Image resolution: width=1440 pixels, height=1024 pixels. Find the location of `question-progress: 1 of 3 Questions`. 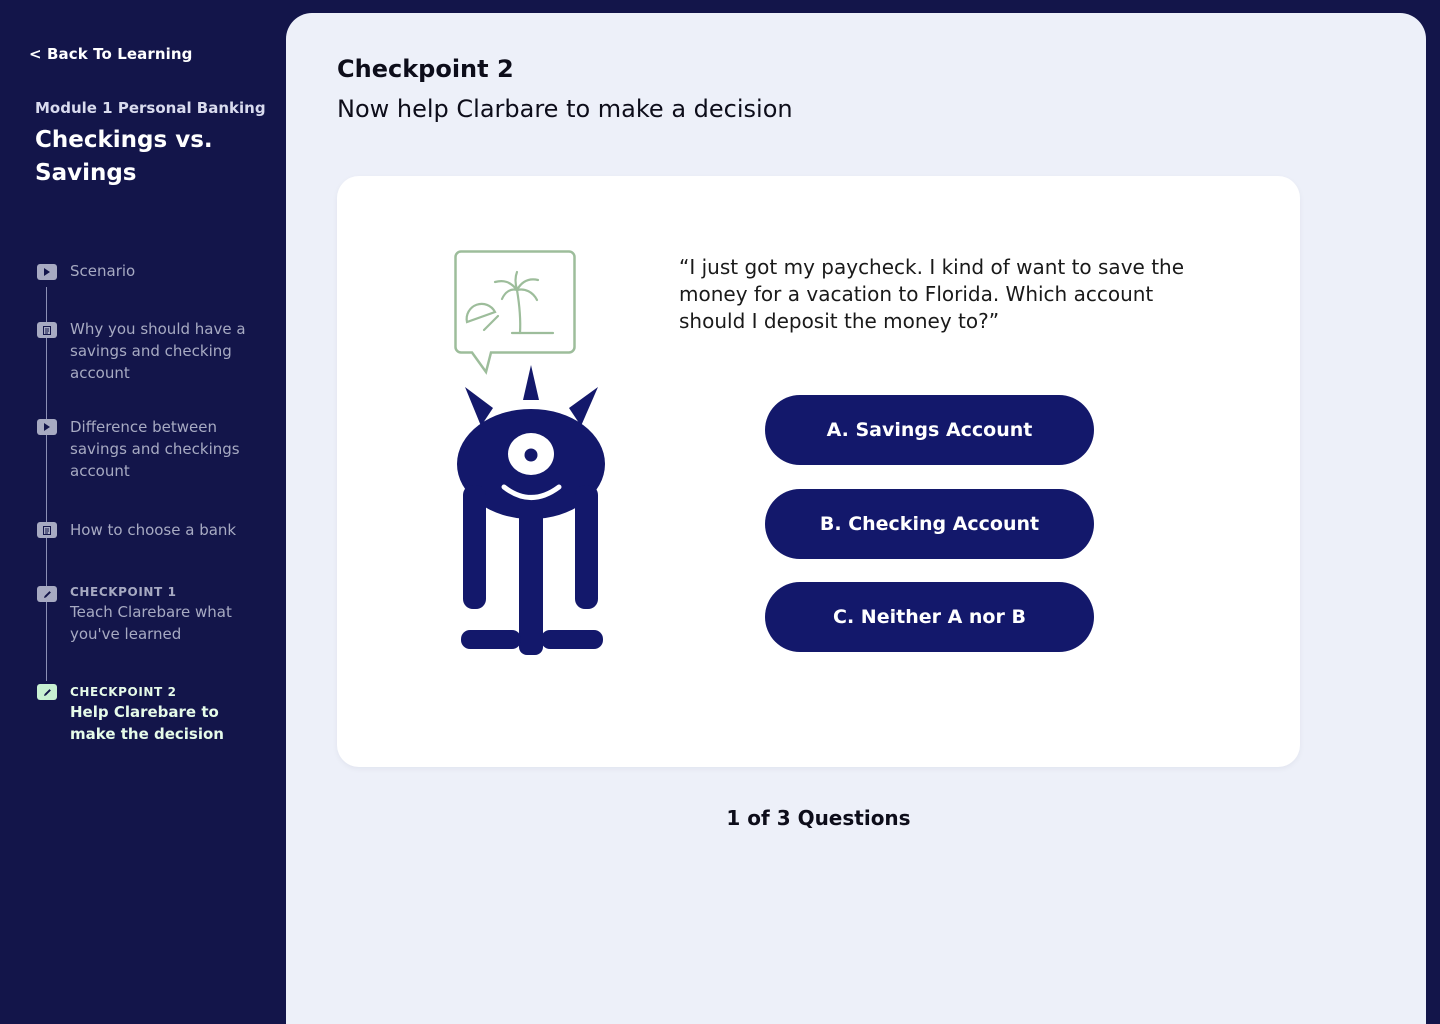

question-progress: 1 of 3 Questions is located at coordinates (818, 818).